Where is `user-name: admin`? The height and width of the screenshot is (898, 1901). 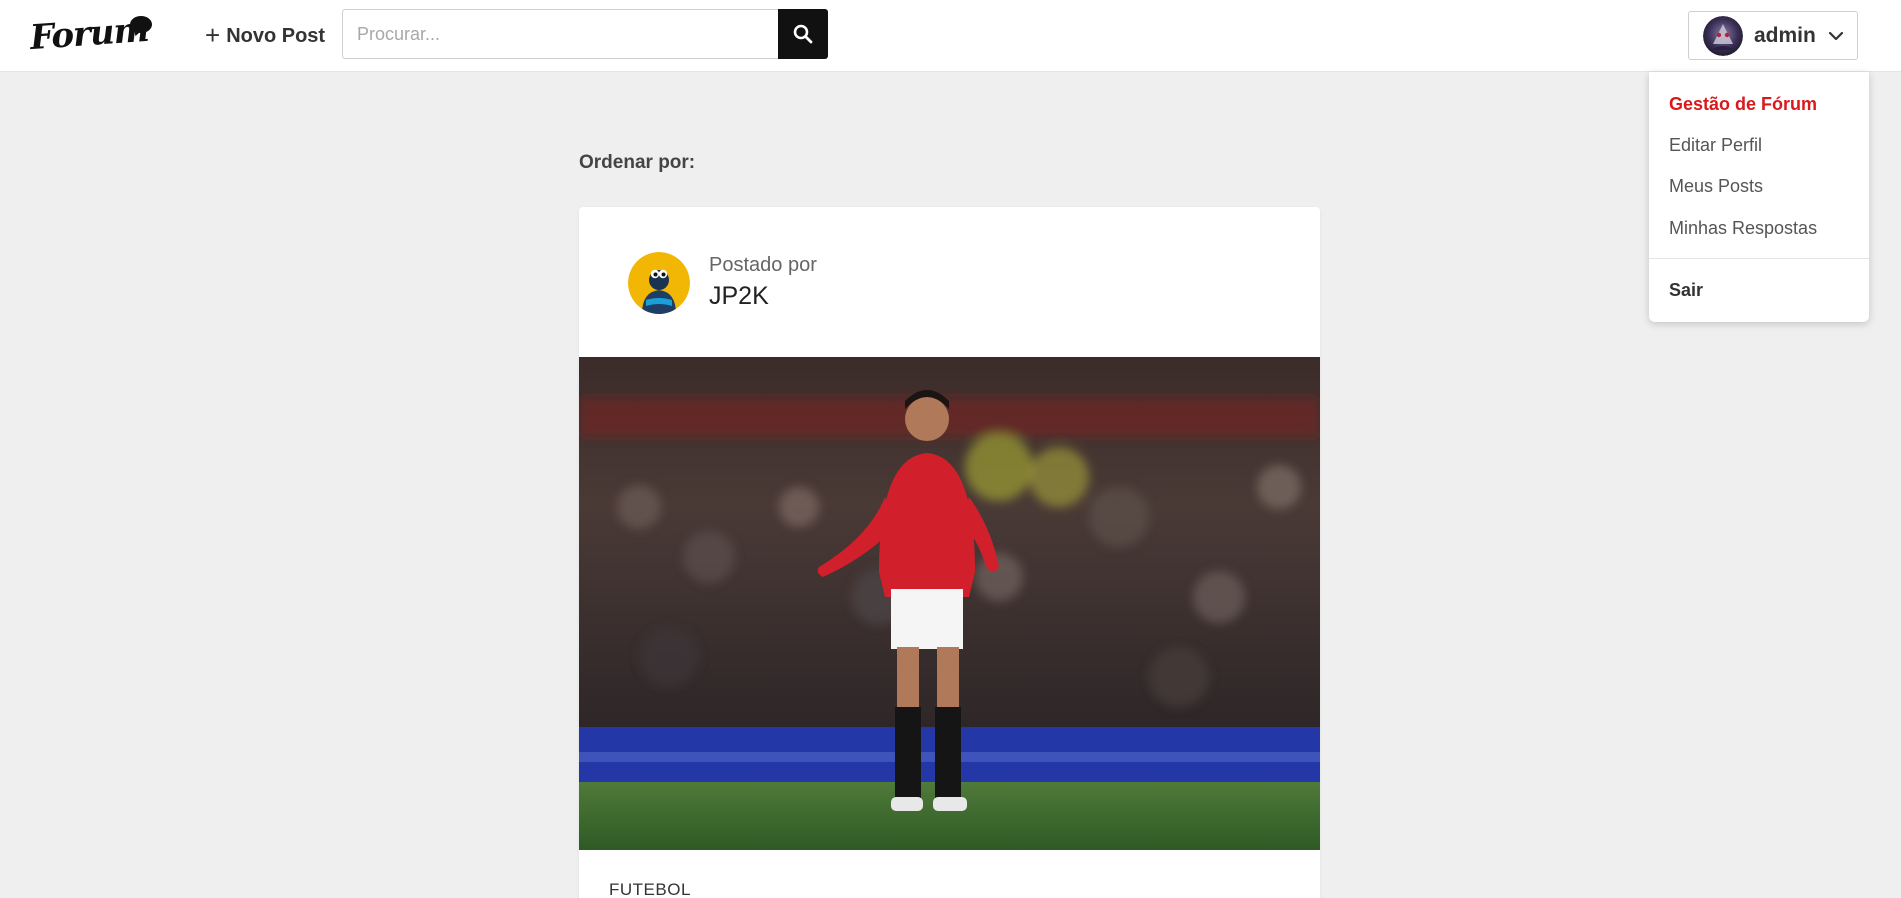 user-name: admin is located at coordinates (1785, 35).